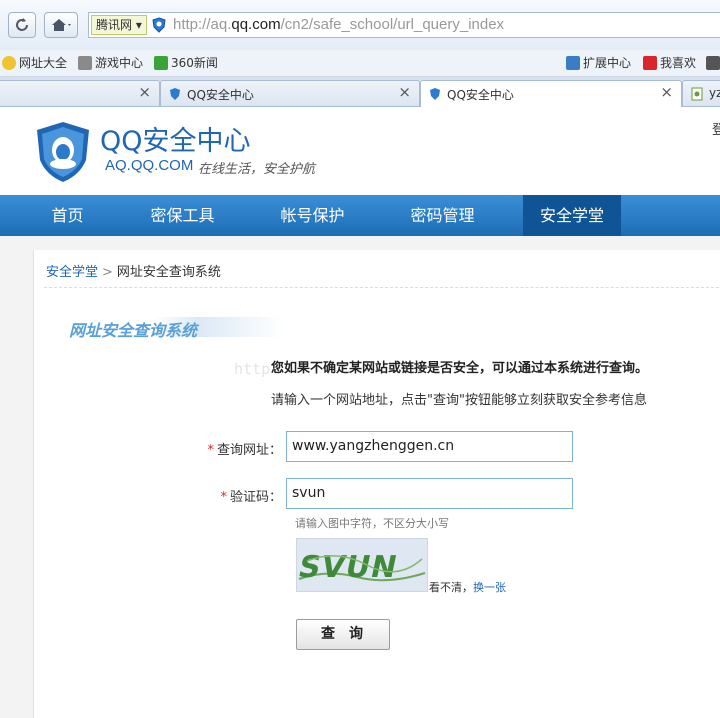 The width and height of the screenshot is (720, 718). I want to click on section-title: 网址安全查询系统, so click(133, 330).